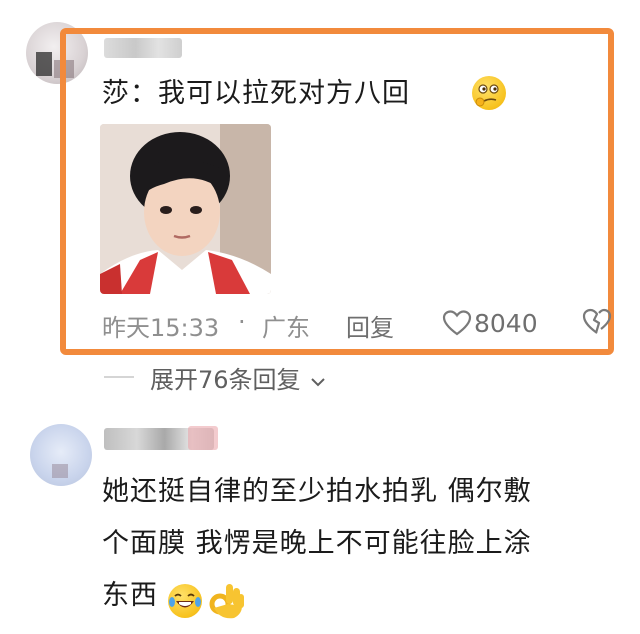 This screenshot has height=634, width=640. What do you see at coordinates (130, 595) in the screenshot?
I see `comment-text: 东西` at bounding box center [130, 595].